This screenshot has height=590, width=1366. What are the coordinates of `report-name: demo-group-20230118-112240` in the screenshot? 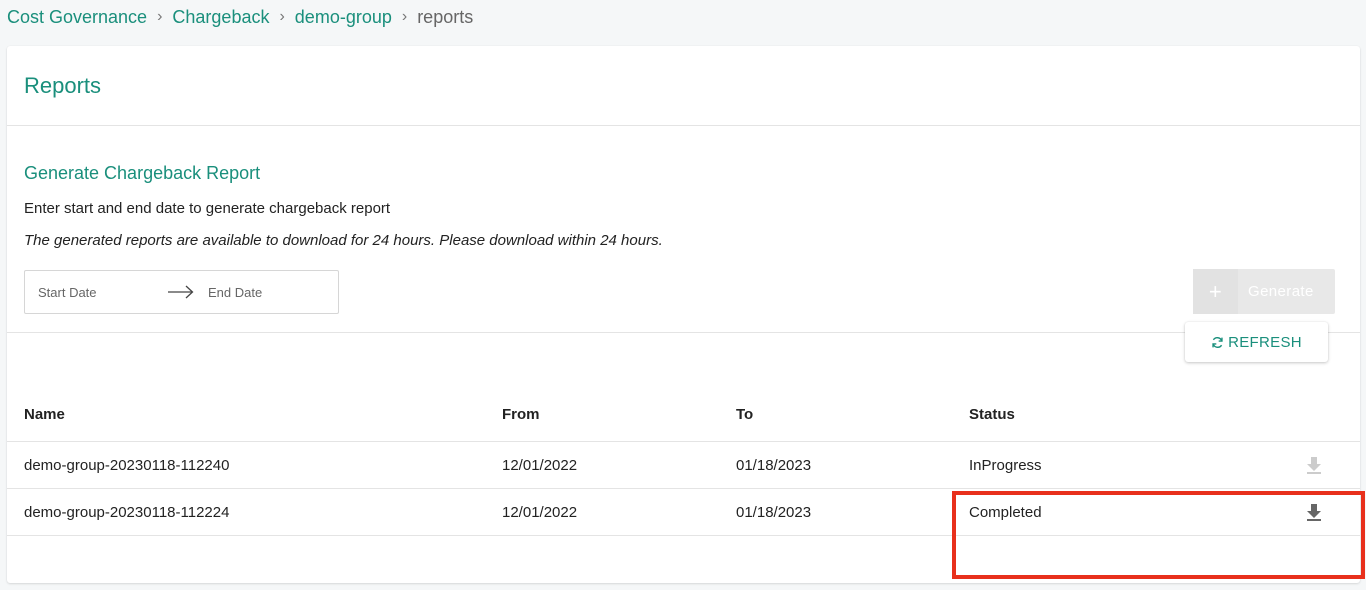 It's located at (127, 465).